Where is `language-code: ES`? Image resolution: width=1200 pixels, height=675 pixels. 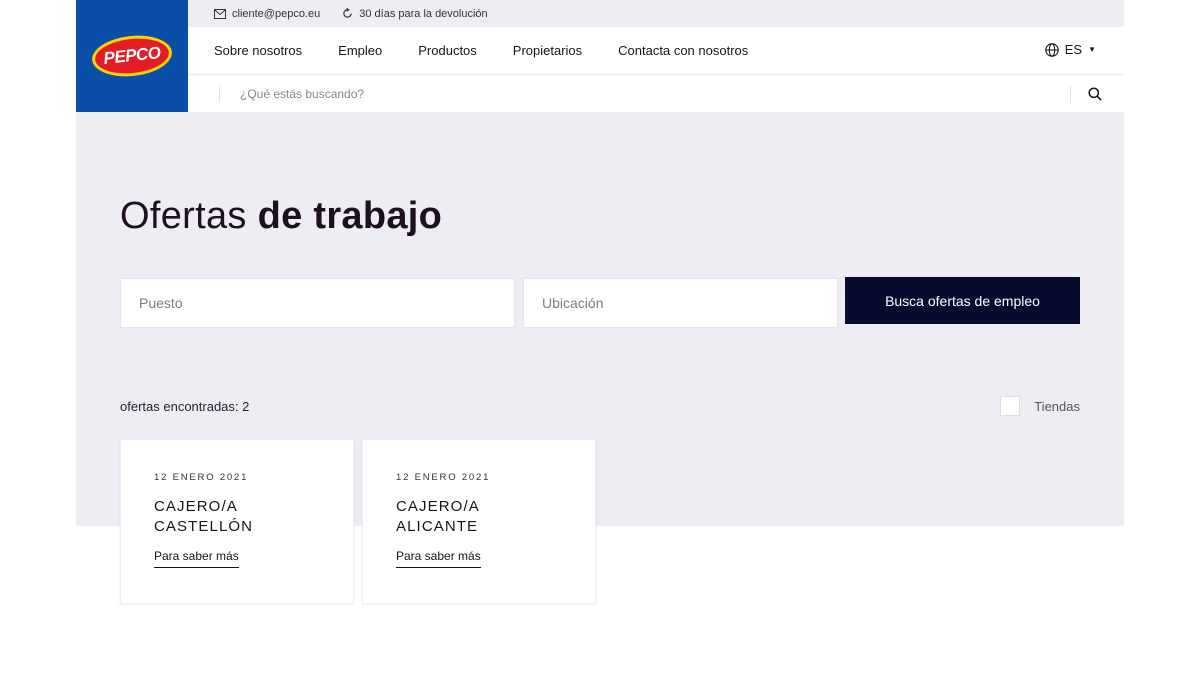 language-code: ES is located at coordinates (1073, 49).